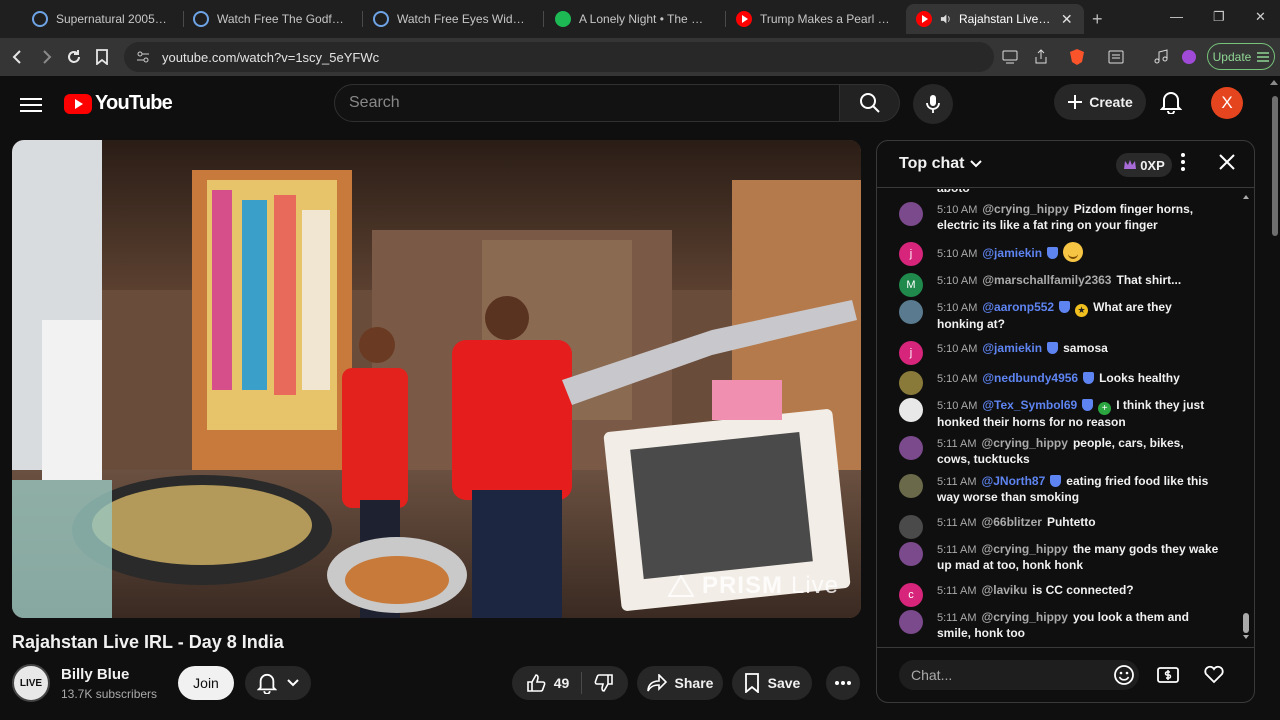 The width and height of the screenshot is (1280, 720). Describe the element at coordinates (1241, 56) in the screenshot. I see `update-button: Update` at that location.